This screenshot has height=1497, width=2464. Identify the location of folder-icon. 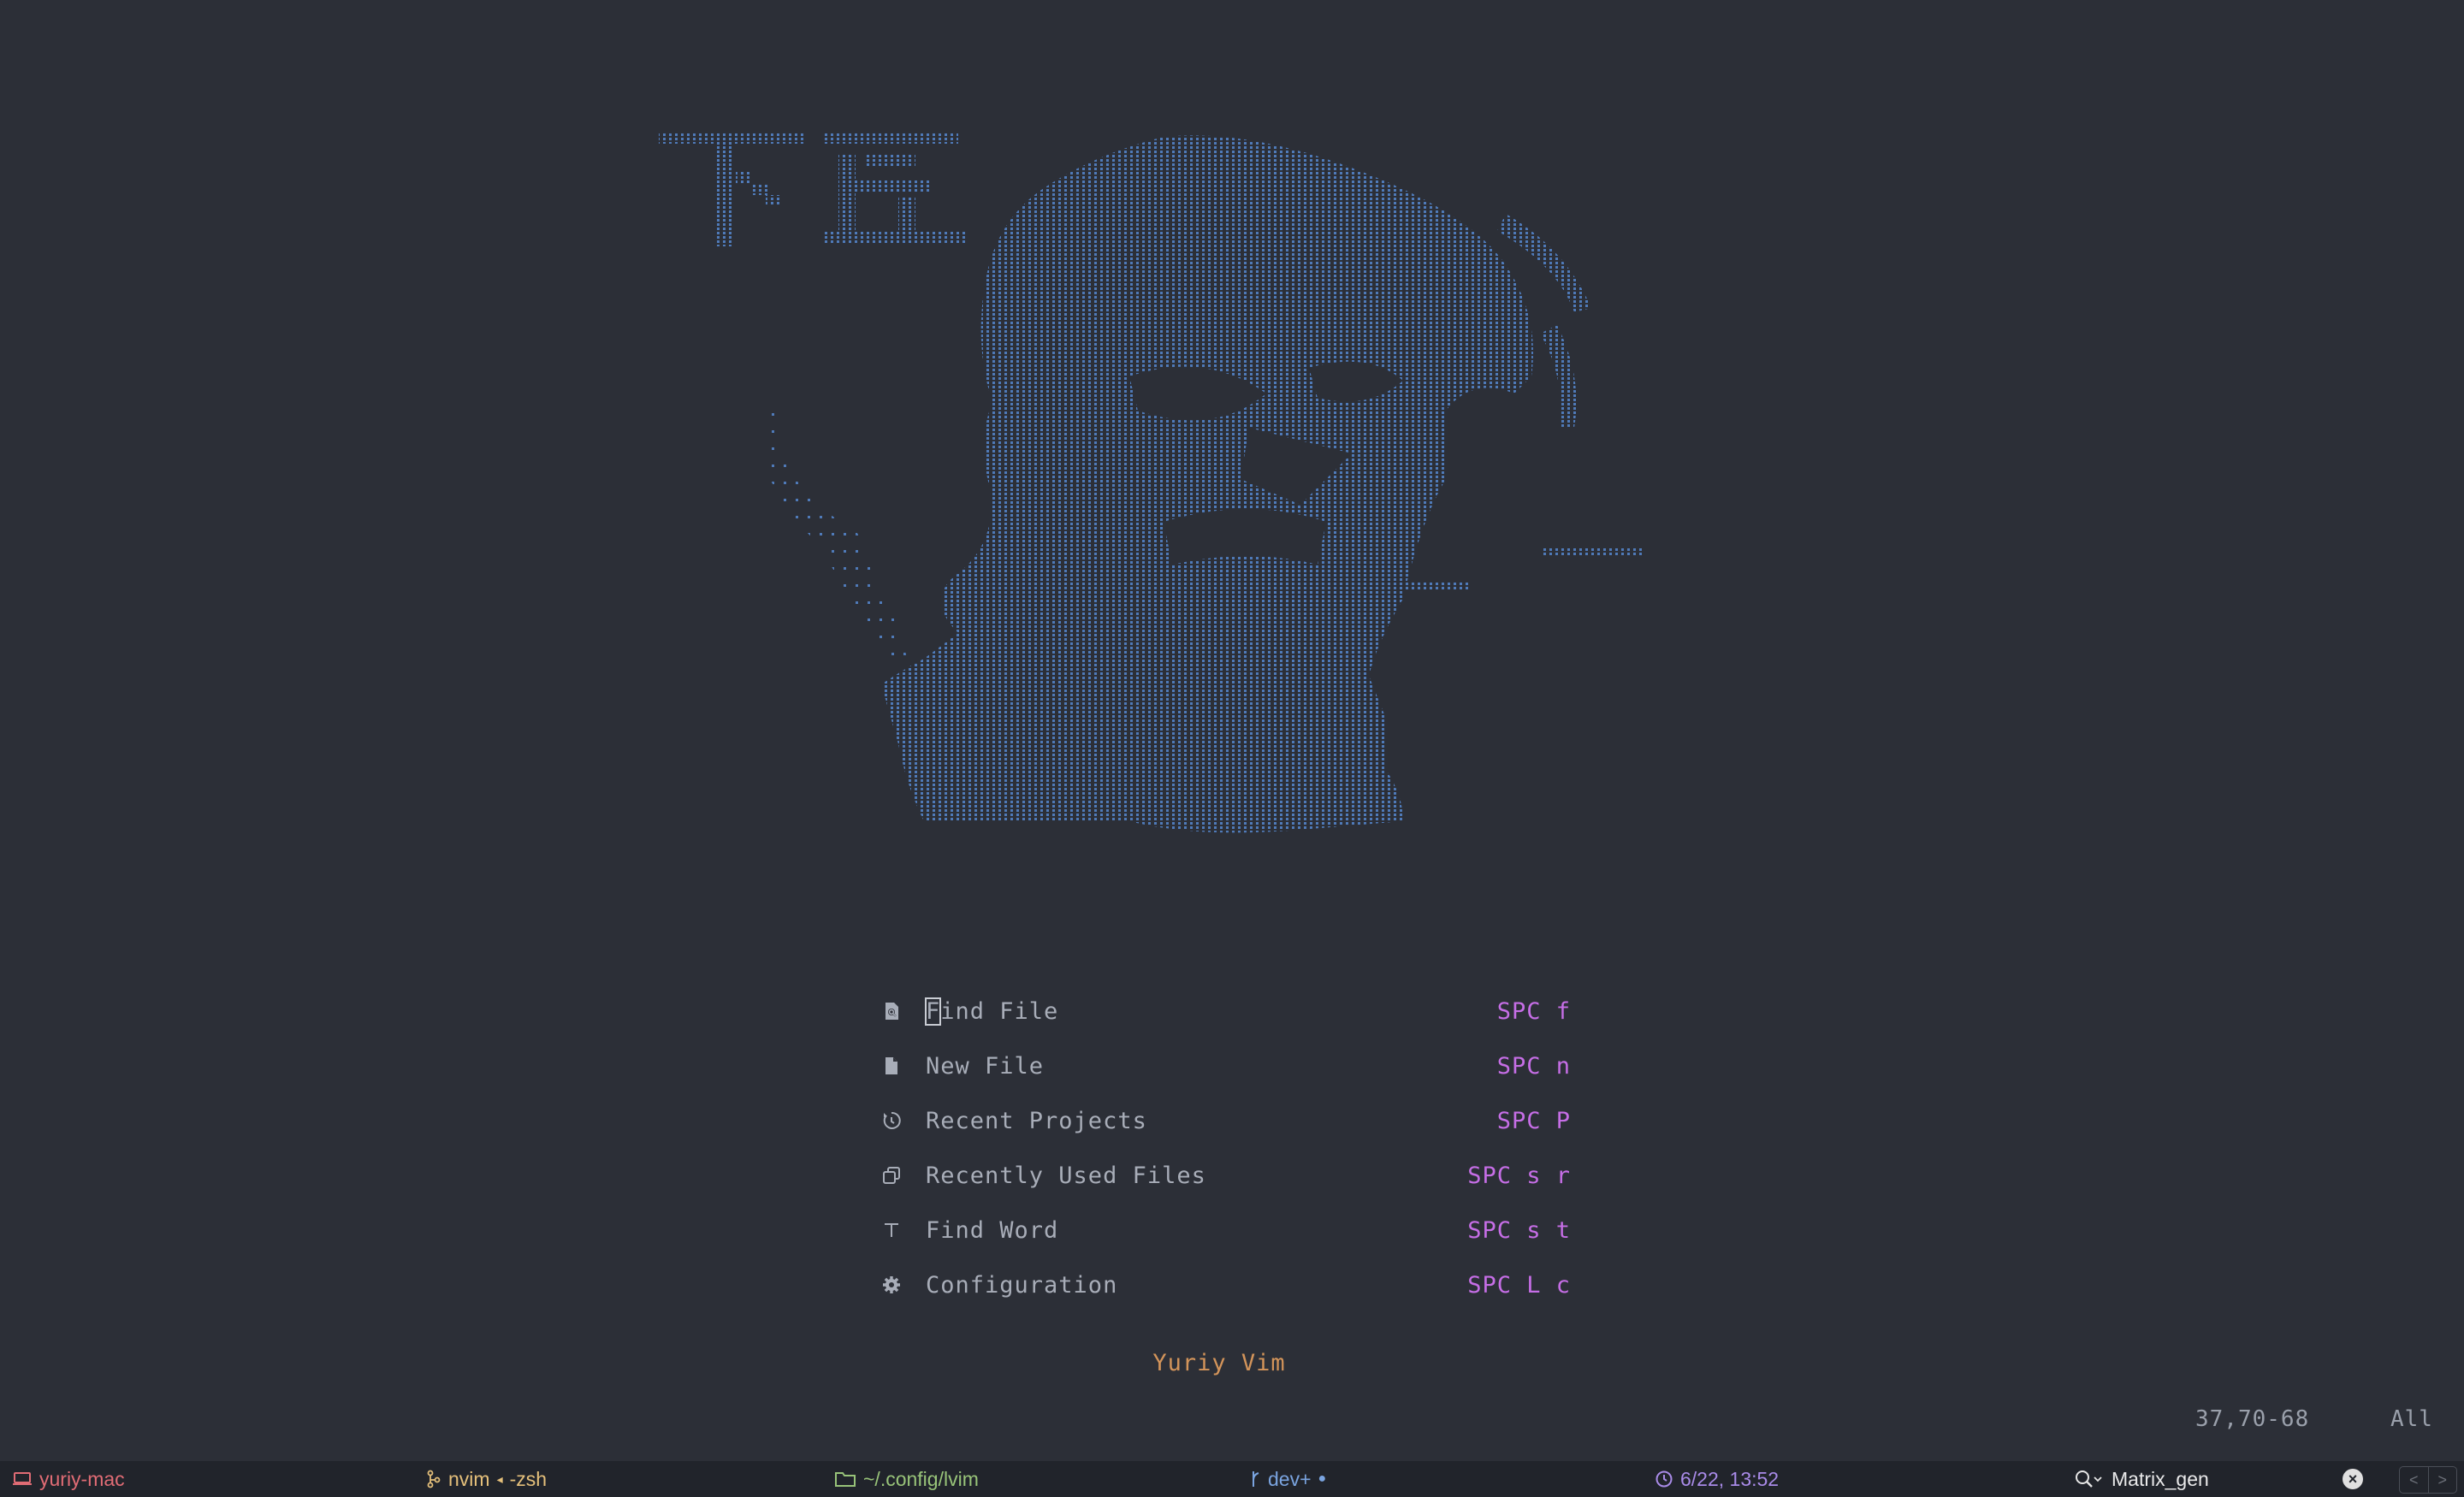
(845, 1479).